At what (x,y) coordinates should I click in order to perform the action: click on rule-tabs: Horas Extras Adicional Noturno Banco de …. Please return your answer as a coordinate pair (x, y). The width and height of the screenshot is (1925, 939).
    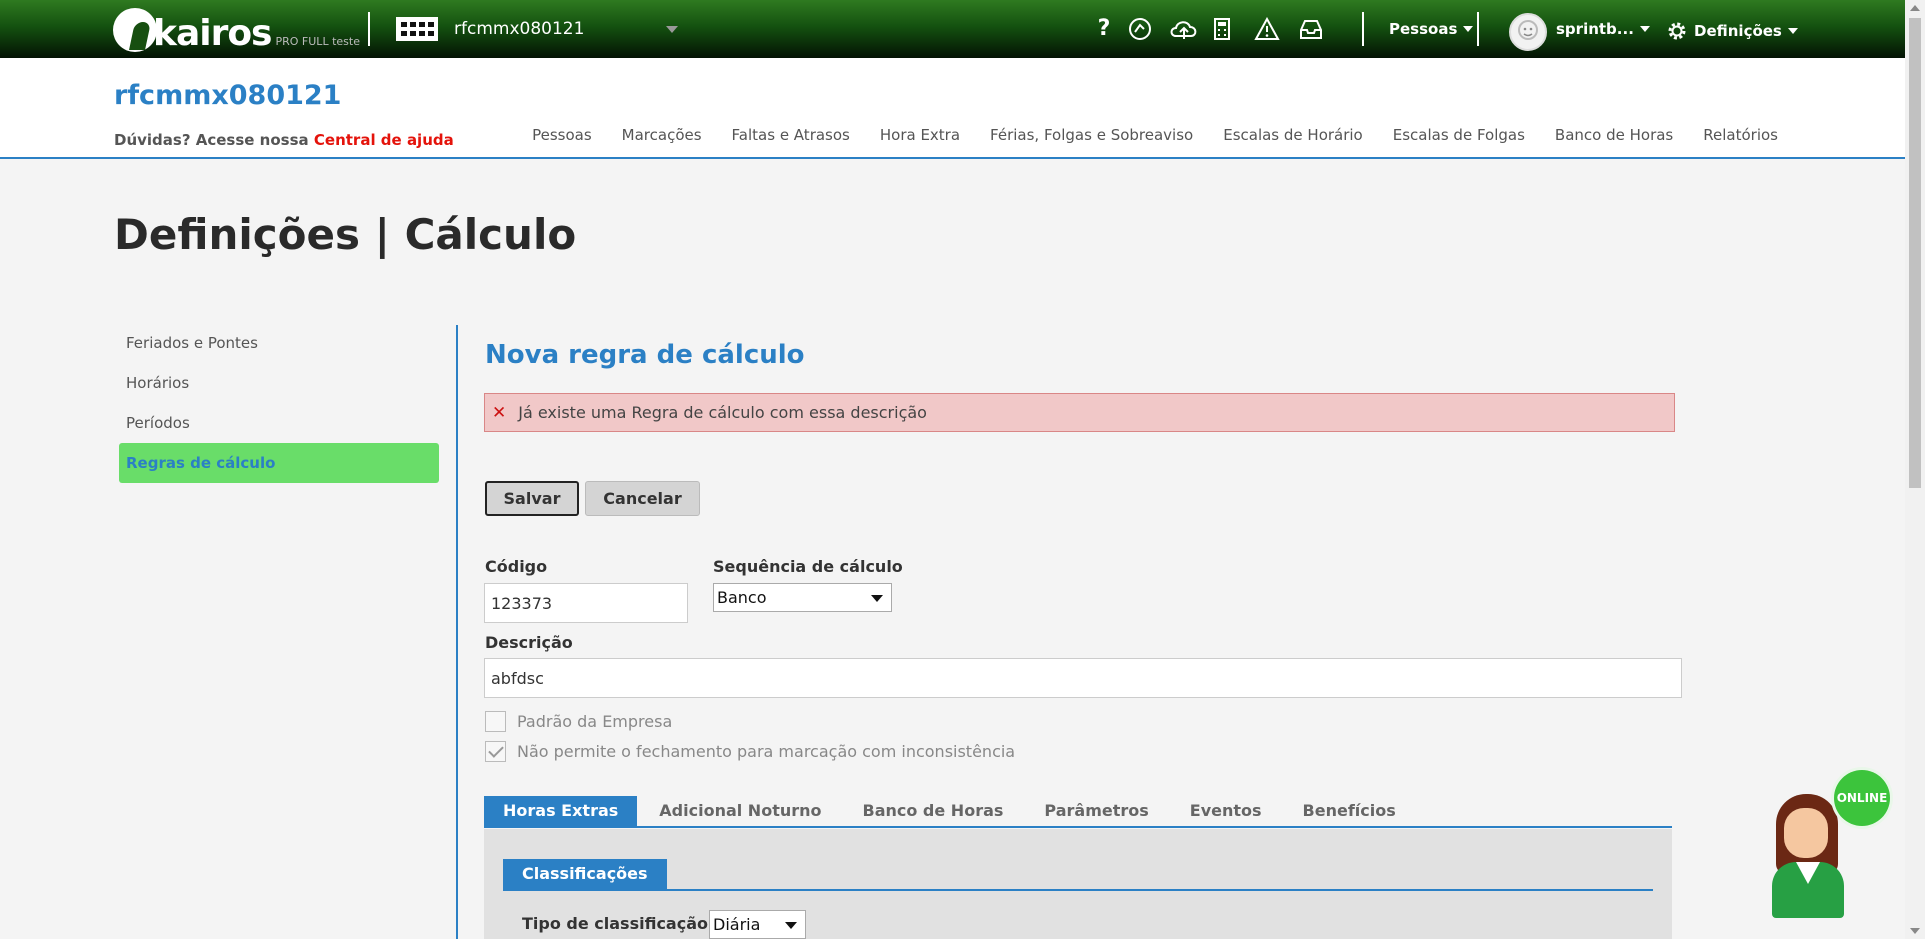
    Looking at the image, I should click on (1078, 812).